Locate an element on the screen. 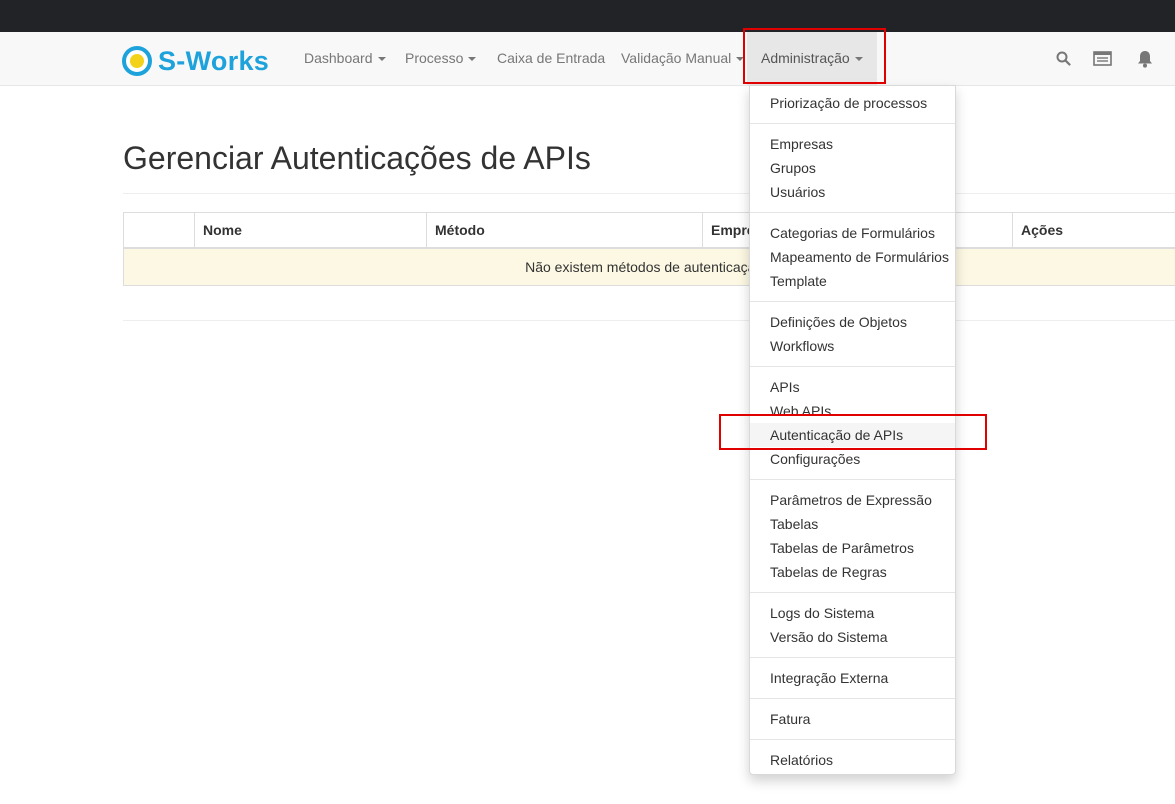 The image size is (1175, 804). menu-item-fatura: Fatura is located at coordinates (852, 719).